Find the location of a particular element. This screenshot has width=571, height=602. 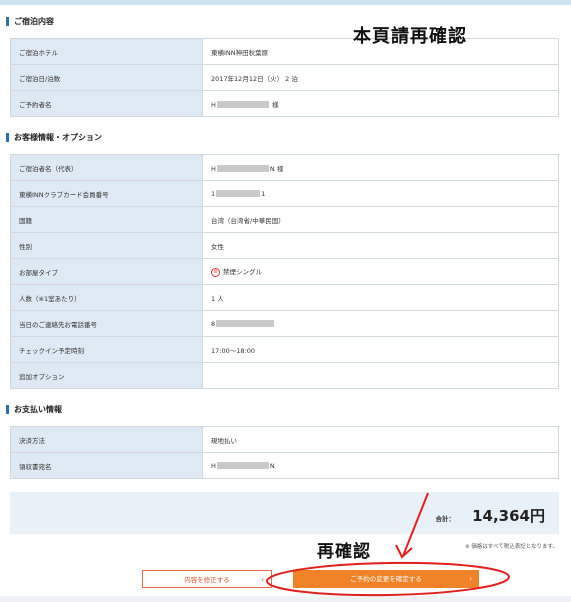

table-row: 性別 女性 is located at coordinates (284, 245).